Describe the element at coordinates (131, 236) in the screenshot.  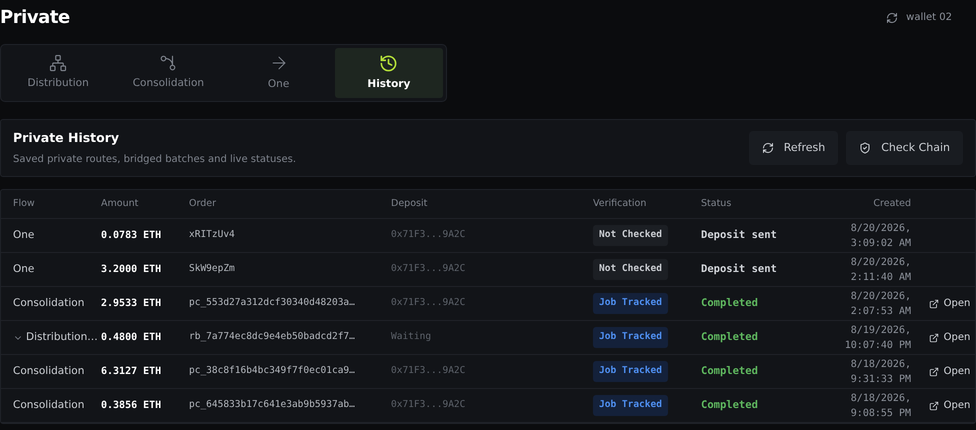
I see `amount-cell-text: 0.0783 ETH` at that location.